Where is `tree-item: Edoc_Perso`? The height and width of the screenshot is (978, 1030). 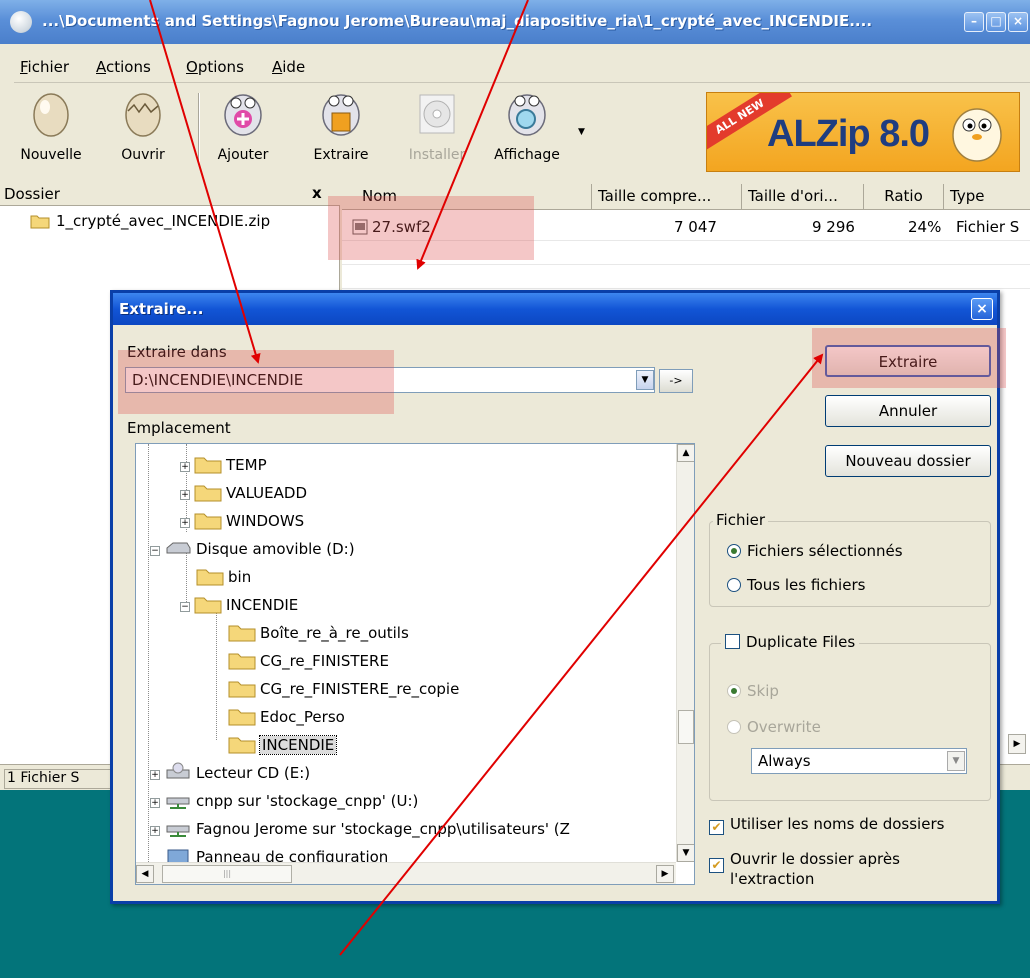
tree-item: Edoc_Perso is located at coordinates (286, 719).